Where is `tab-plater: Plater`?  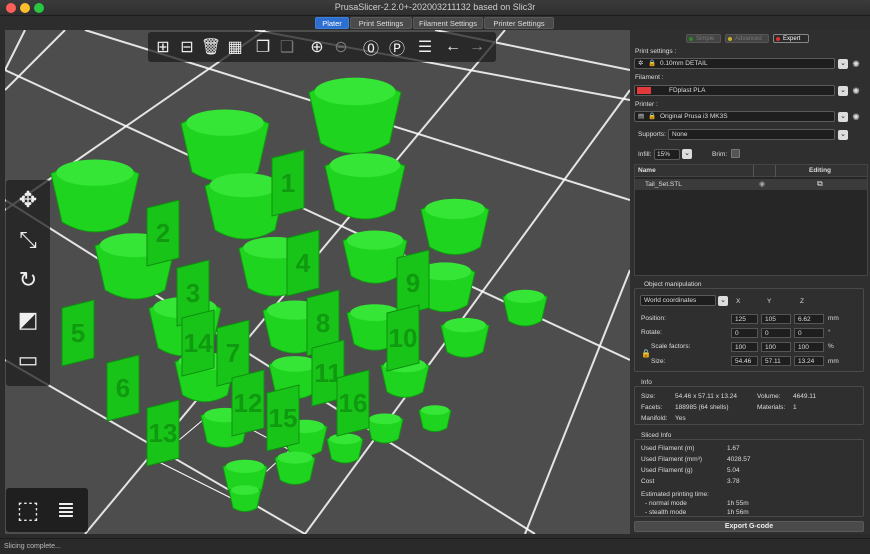 tab-plater: Plater is located at coordinates (332, 23).